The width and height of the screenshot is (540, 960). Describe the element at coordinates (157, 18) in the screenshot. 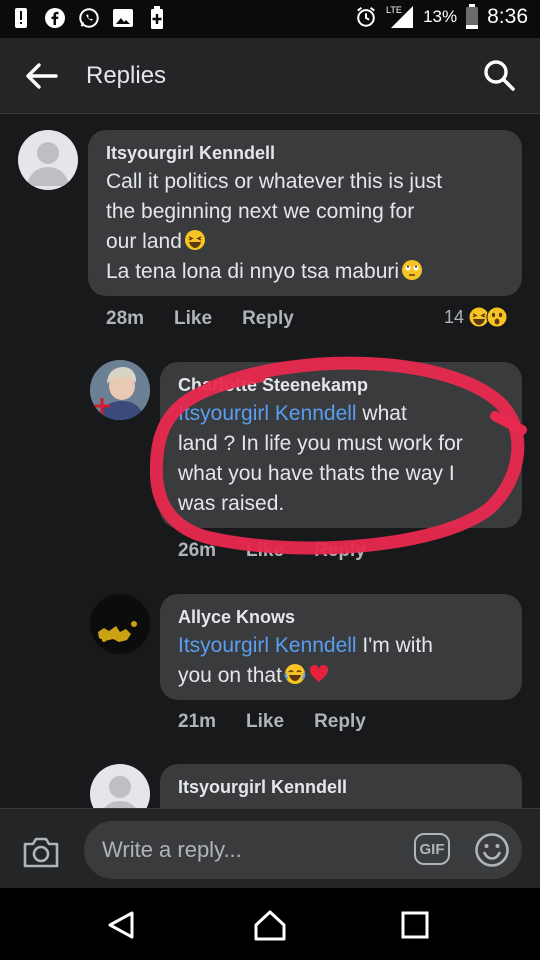

I see `battery-saver-icon` at that location.